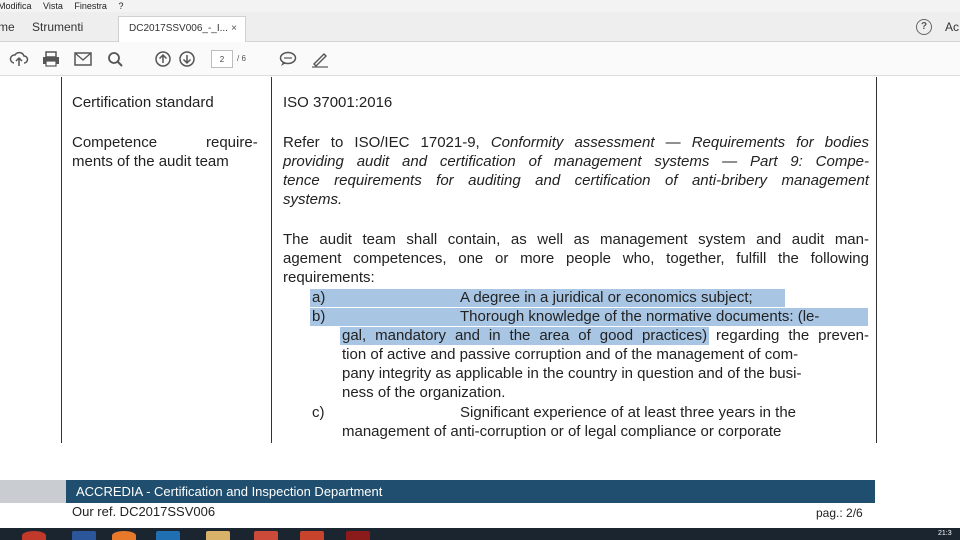 The width and height of the screenshot is (960, 540). I want to click on footer-page-number: pag.: 2/6, so click(839, 513).